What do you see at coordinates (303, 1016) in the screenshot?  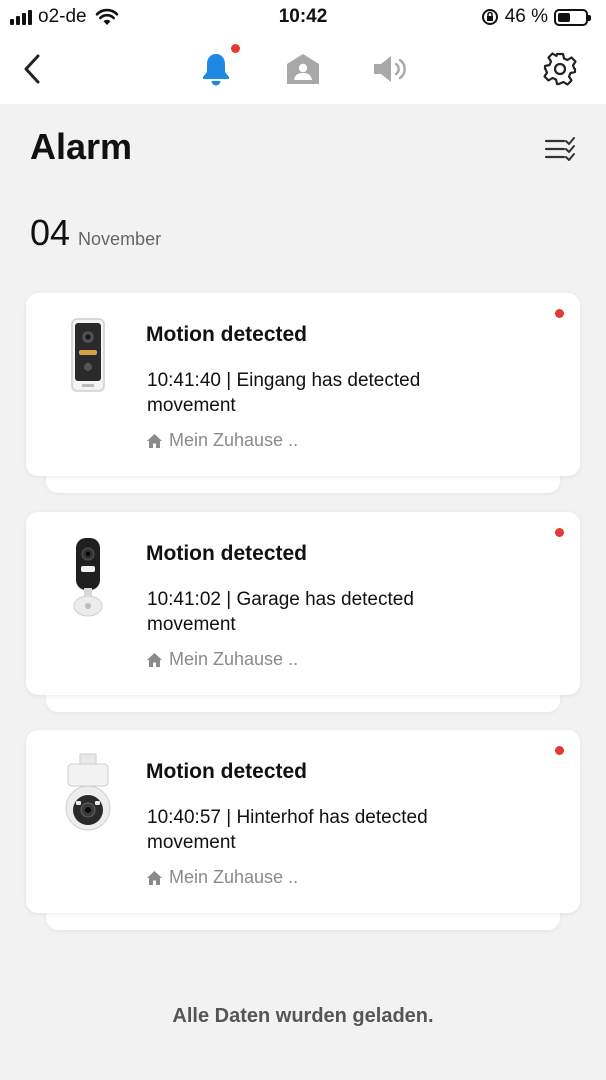 I see `load-status-text: Alle Daten wurden geladen.` at bounding box center [303, 1016].